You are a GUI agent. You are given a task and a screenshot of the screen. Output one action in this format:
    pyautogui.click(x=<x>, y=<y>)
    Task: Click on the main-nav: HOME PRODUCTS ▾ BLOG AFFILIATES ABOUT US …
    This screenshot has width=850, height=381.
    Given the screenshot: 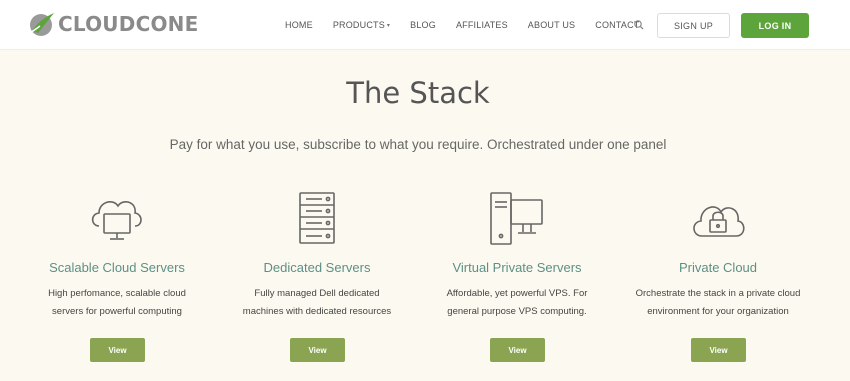 What is the action you would take?
    pyautogui.click(x=472, y=25)
    